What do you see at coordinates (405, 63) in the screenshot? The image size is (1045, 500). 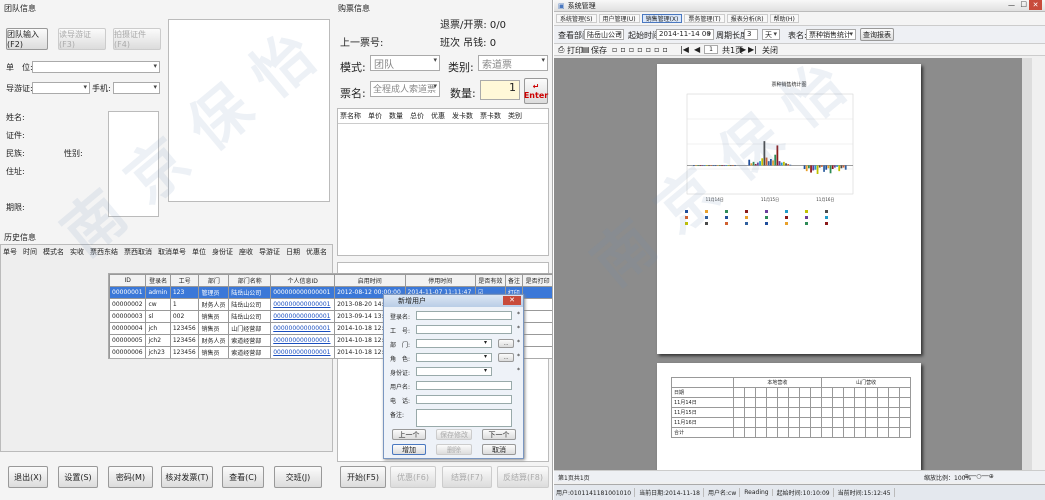 I see `mode-select: 团队` at bounding box center [405, 63].